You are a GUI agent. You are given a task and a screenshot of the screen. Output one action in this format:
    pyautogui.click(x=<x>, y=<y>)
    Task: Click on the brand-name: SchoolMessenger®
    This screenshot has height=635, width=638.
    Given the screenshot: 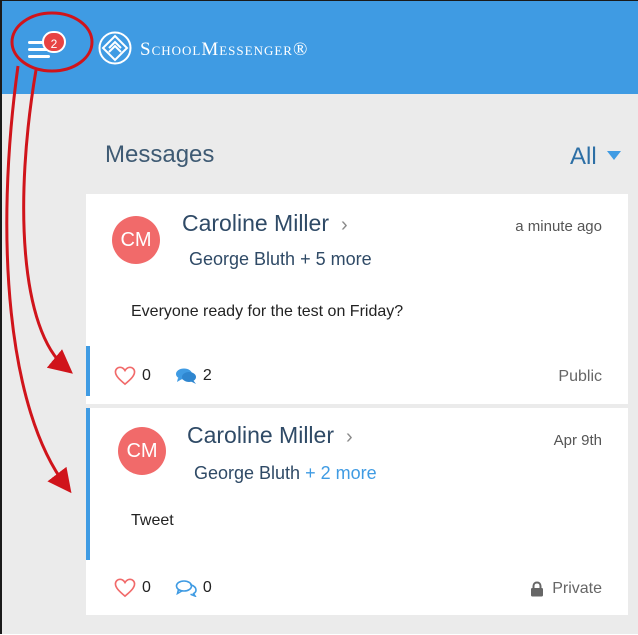 What is the action you would take?
    pyautogui.click(x=224, y=49)
    